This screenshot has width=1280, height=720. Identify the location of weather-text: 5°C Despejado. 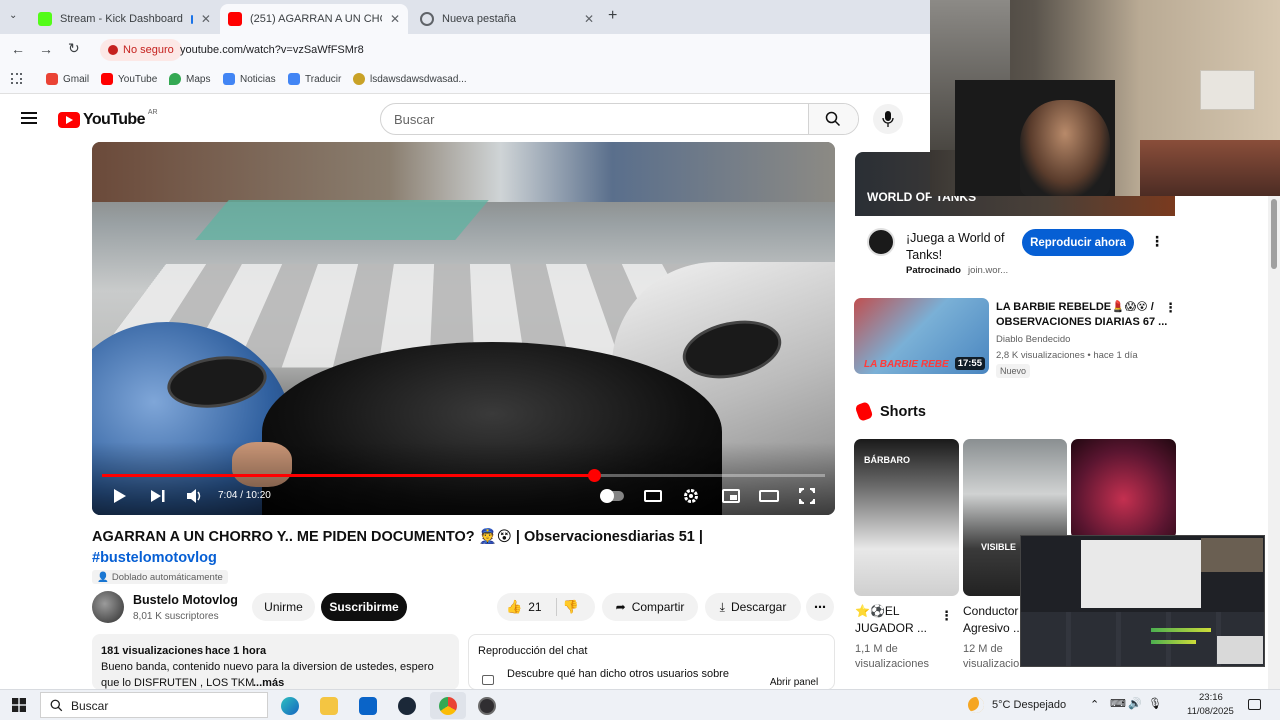
(1029, 705).